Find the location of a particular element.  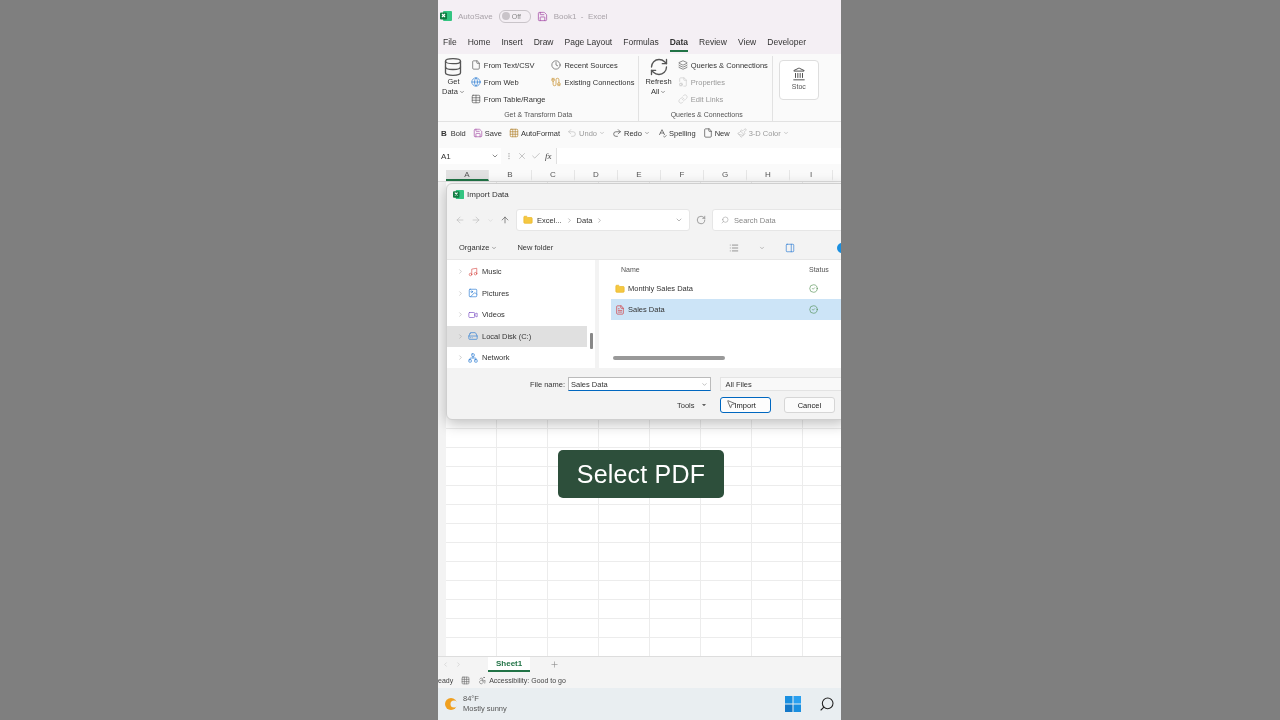

spelling-icon is located at coordinates (661, 133).